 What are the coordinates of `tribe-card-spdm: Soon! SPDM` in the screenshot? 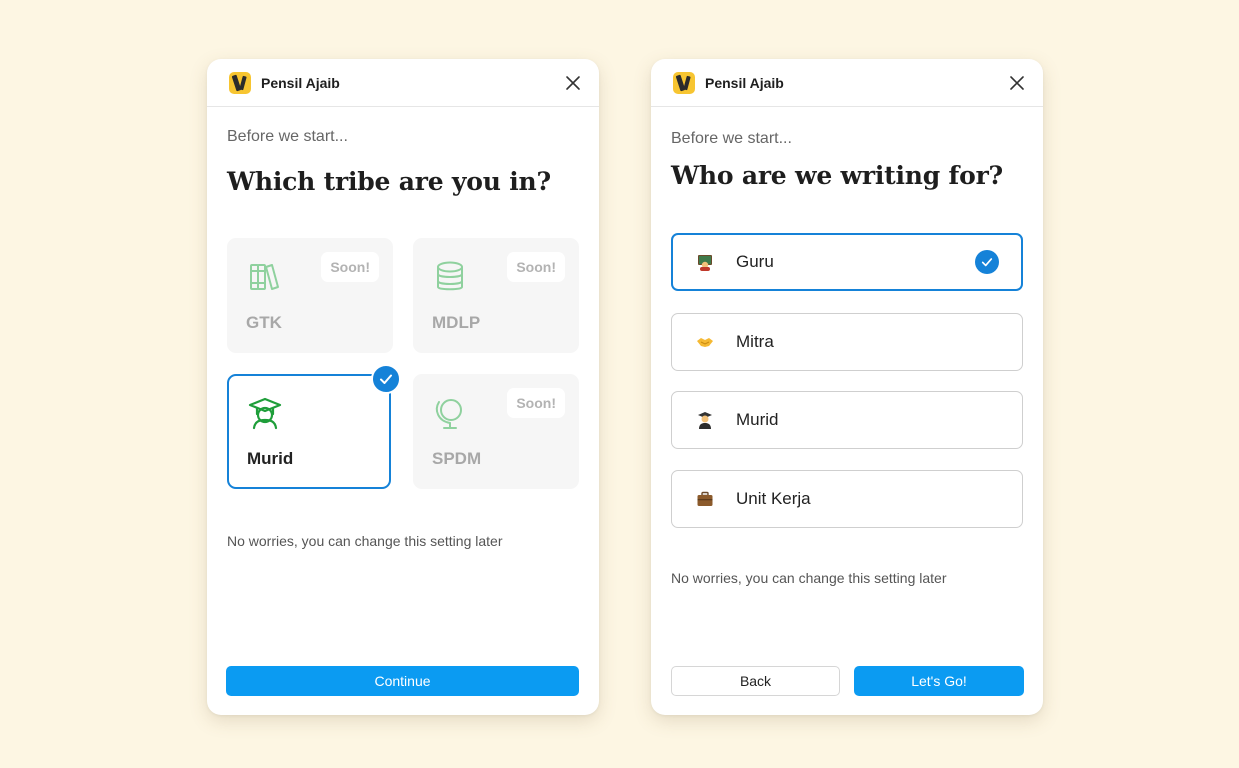 It's located at (496, 431).